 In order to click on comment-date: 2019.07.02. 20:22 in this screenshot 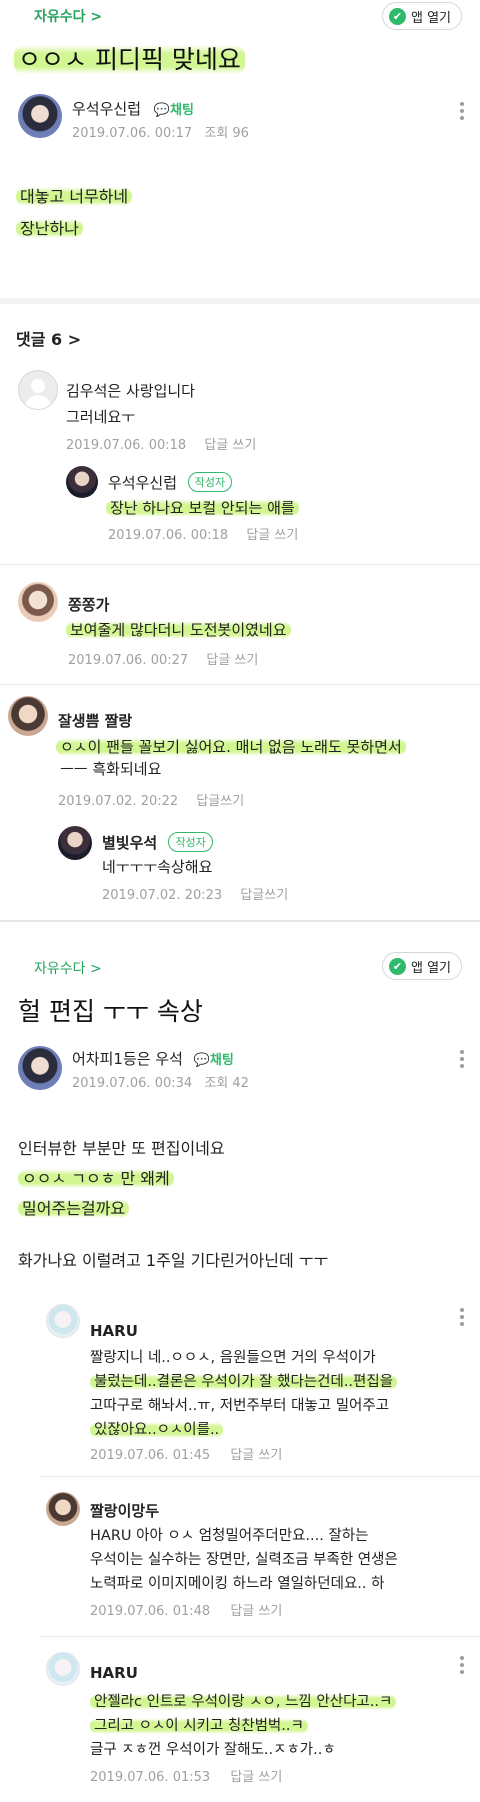, I will do `click(118, 801)`.